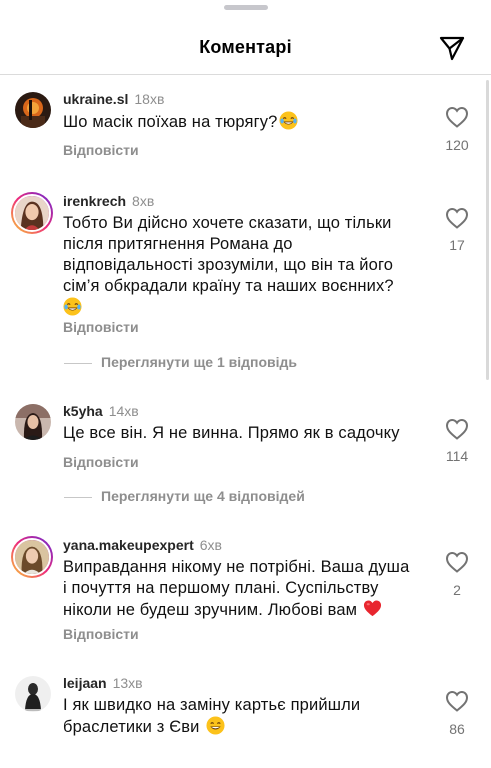 Image resolution: width=491 pixels, height=768 pixels. Describe the element at coordinates (210, 545) in the screenshot. I see `timestamp: 6хв` at that location.